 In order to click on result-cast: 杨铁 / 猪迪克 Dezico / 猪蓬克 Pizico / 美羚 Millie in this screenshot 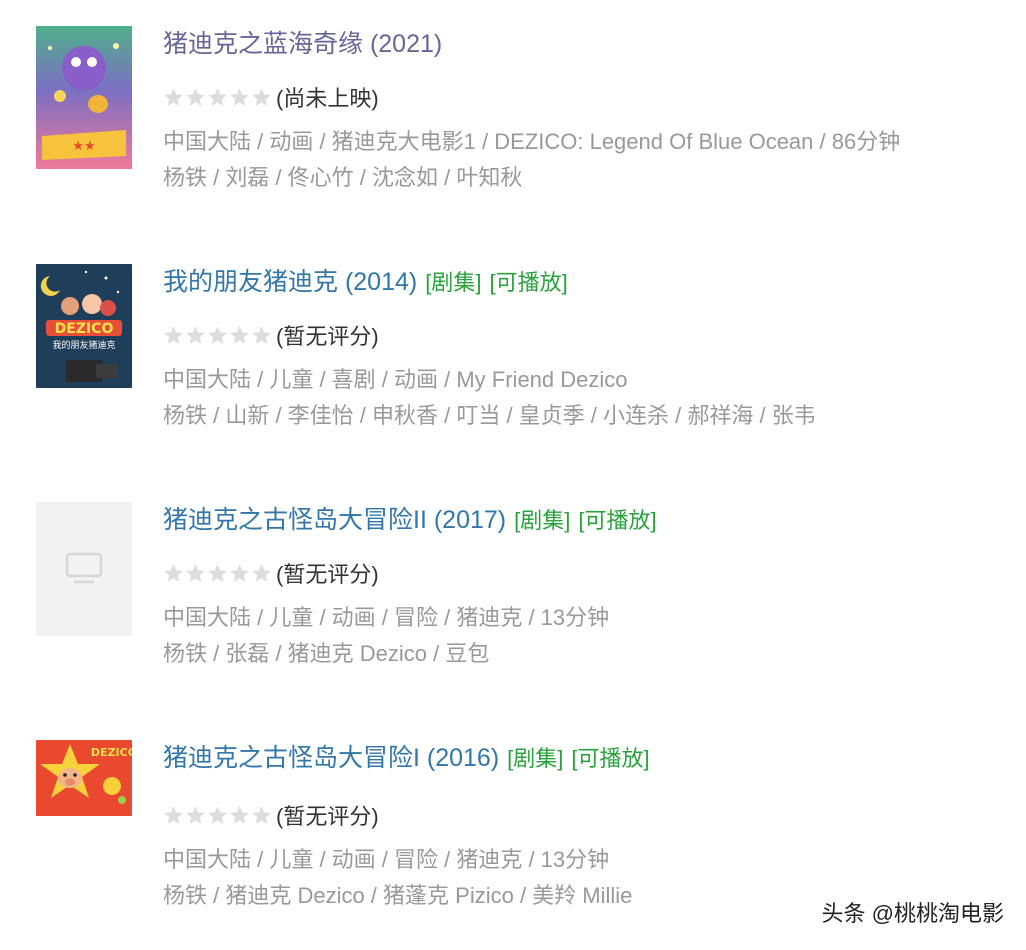, I will do `click(398, 895)`.